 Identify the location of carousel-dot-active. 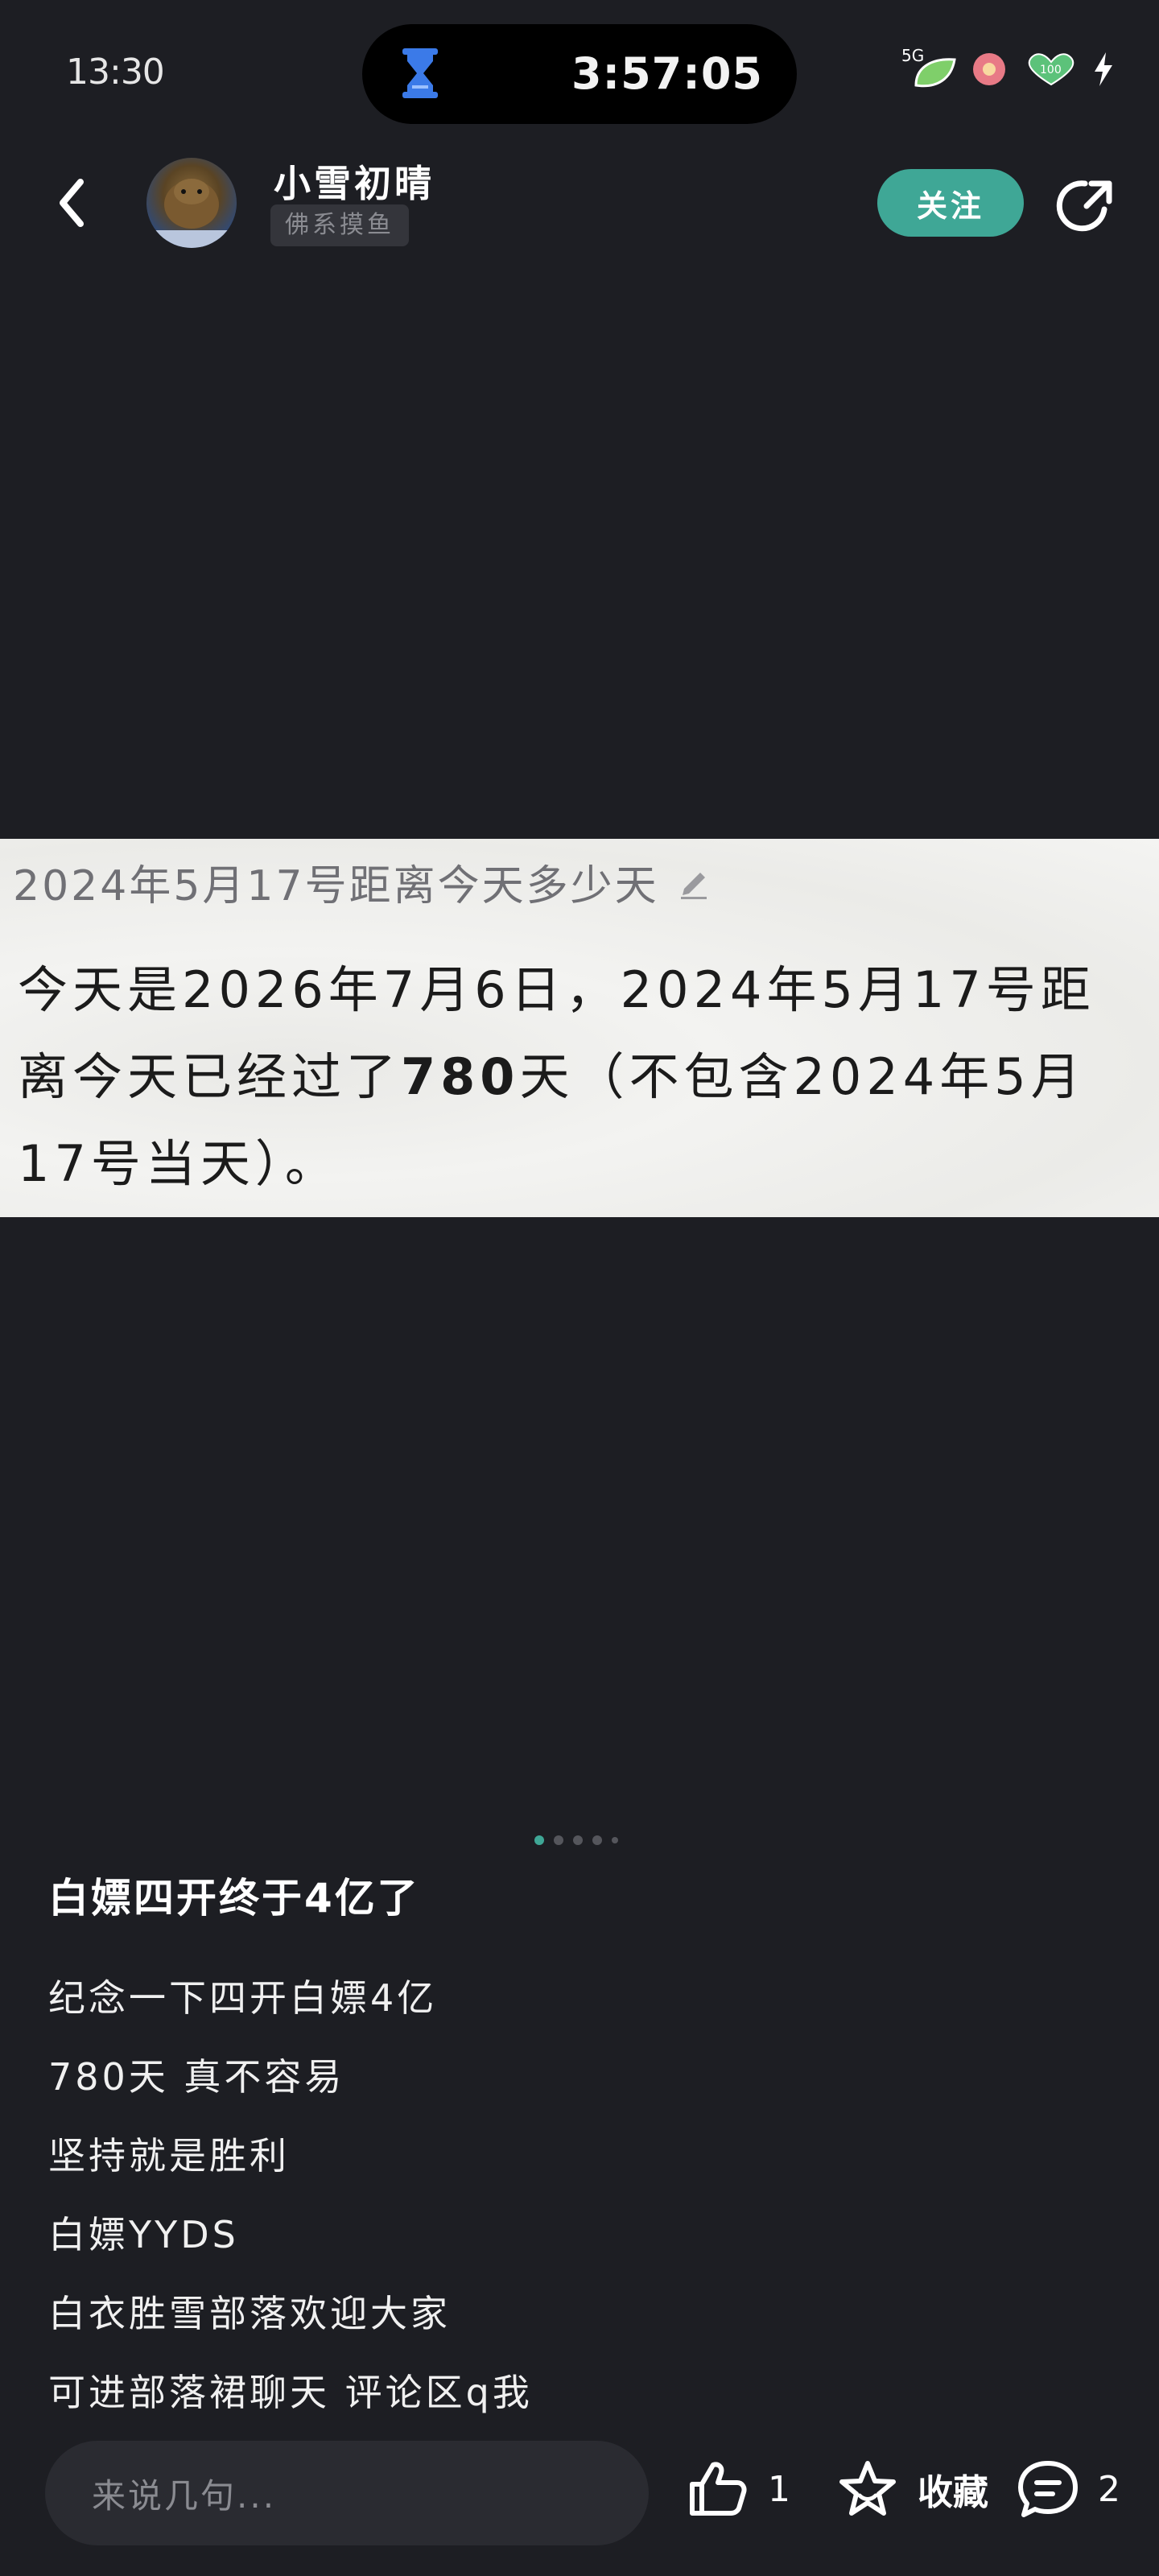
(539, 1840).